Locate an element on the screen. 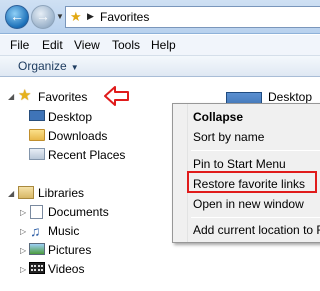 The height and width of the screenshot is (291, 320). nav-downloads: Downloads is located at coordinates (77, 136).